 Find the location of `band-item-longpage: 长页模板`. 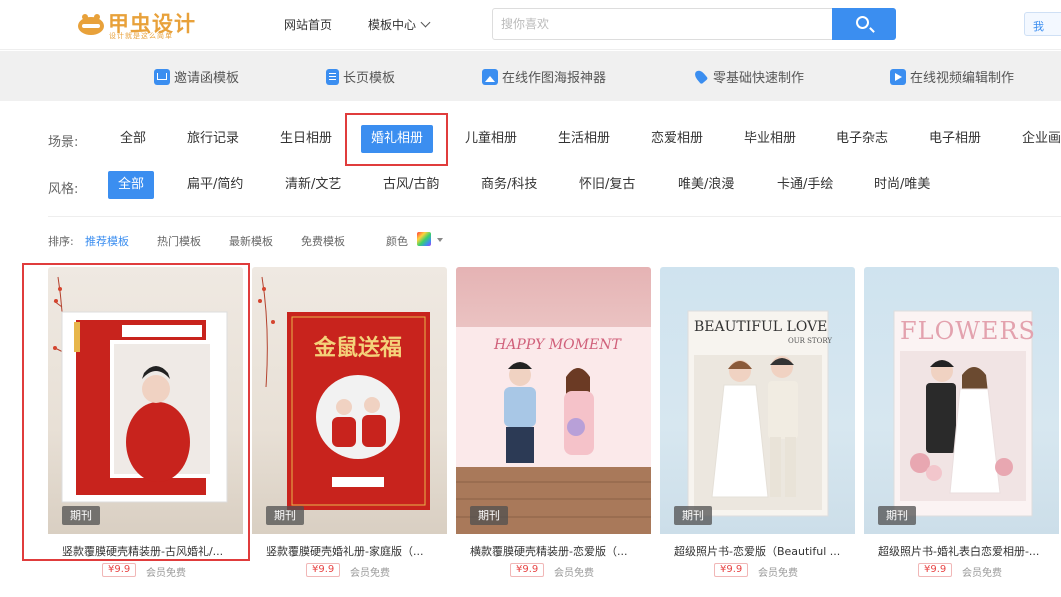

band-item-longpage: 长页模板 is located at coordinates (360, 76).